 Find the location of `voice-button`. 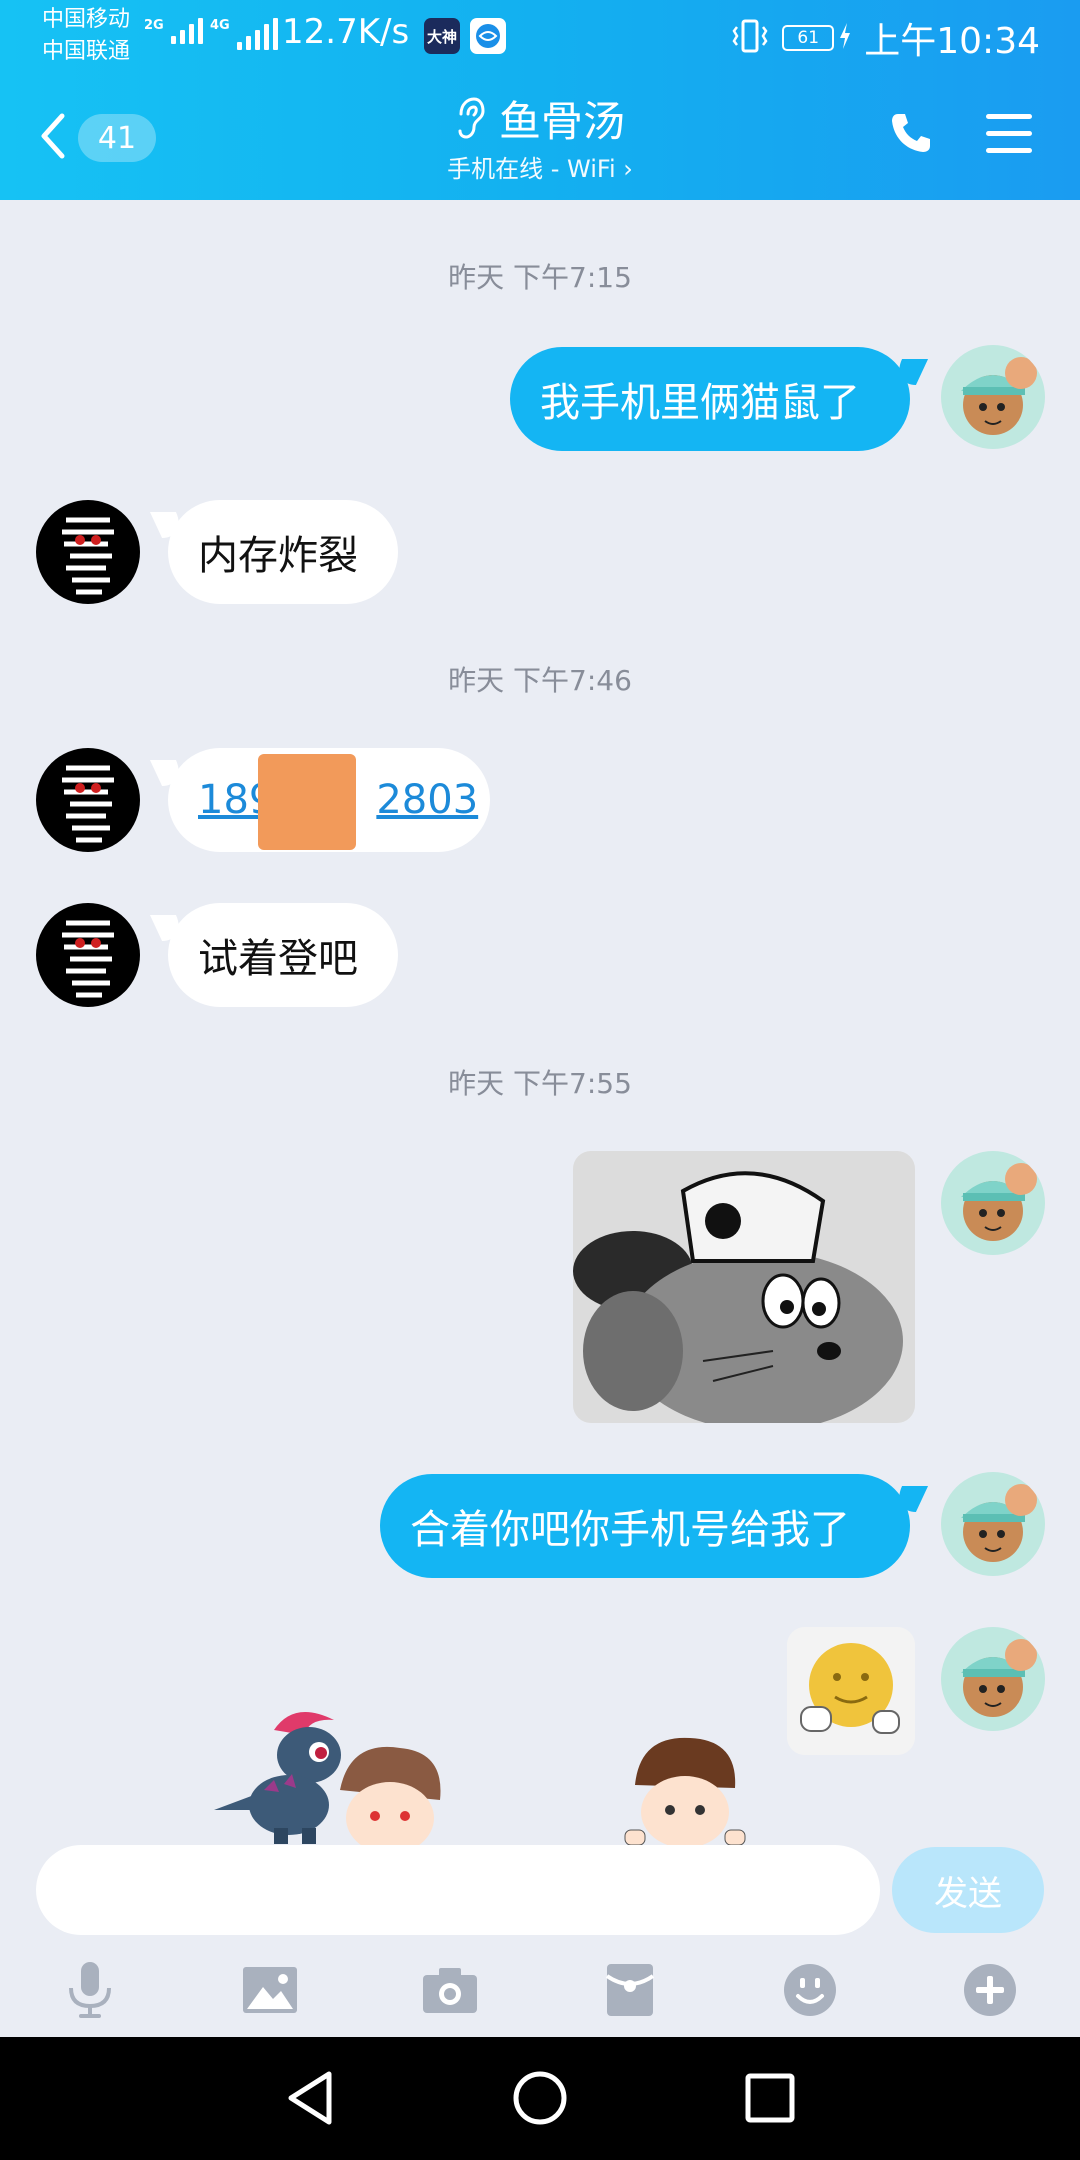

voice-button is located at coordinates (90, 1992).